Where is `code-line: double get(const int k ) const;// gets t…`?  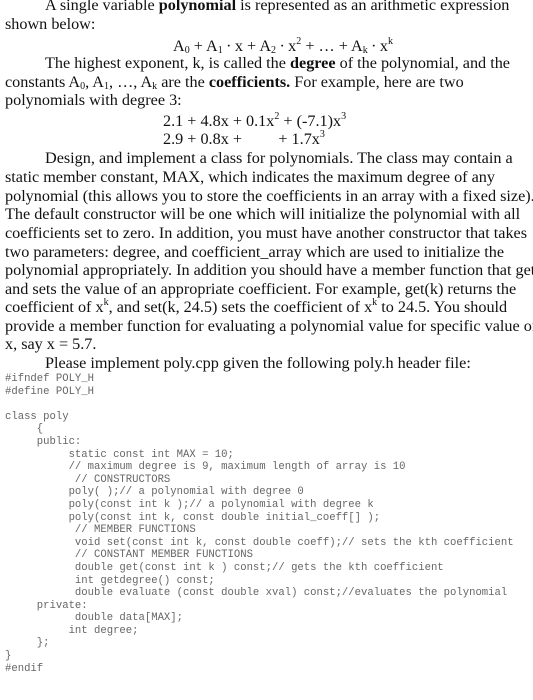 code-line: double get(const int k ) const;// gets t… is located at coordinates (224, 567).